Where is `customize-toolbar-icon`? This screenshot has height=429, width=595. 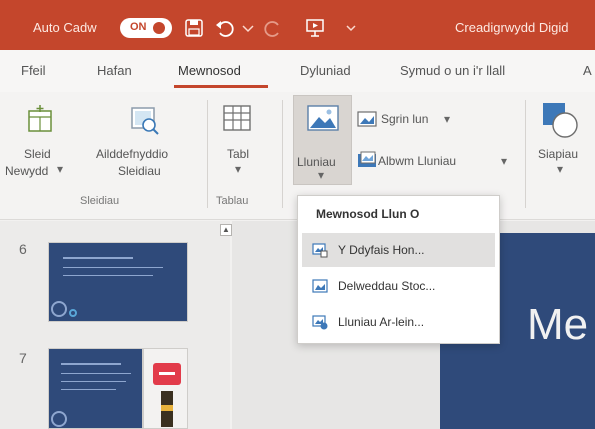 customize-toolbar-icon is located at coordinates (351, 28).